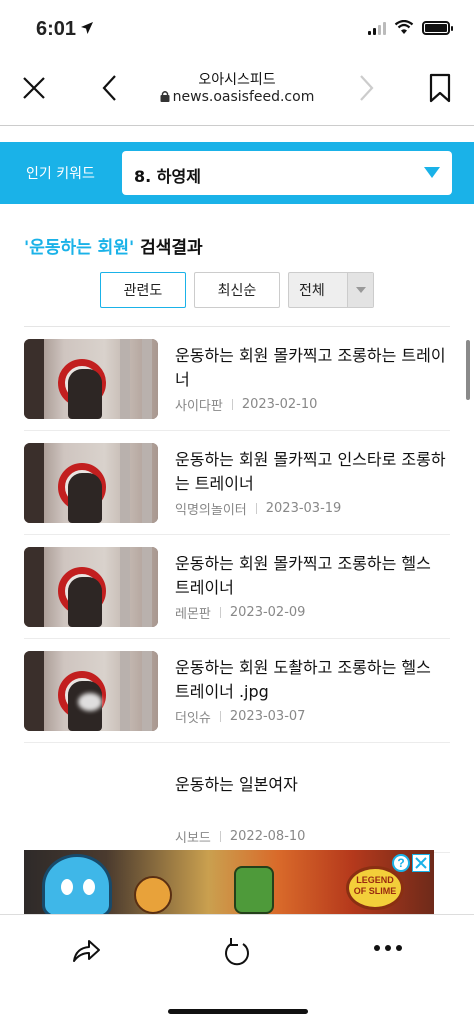 The image size is (474, 1024). What do you see at coordinates (401, 863) in the screenshot?
I see `ad-info-icon: ?` at bounding box center [401, 863].